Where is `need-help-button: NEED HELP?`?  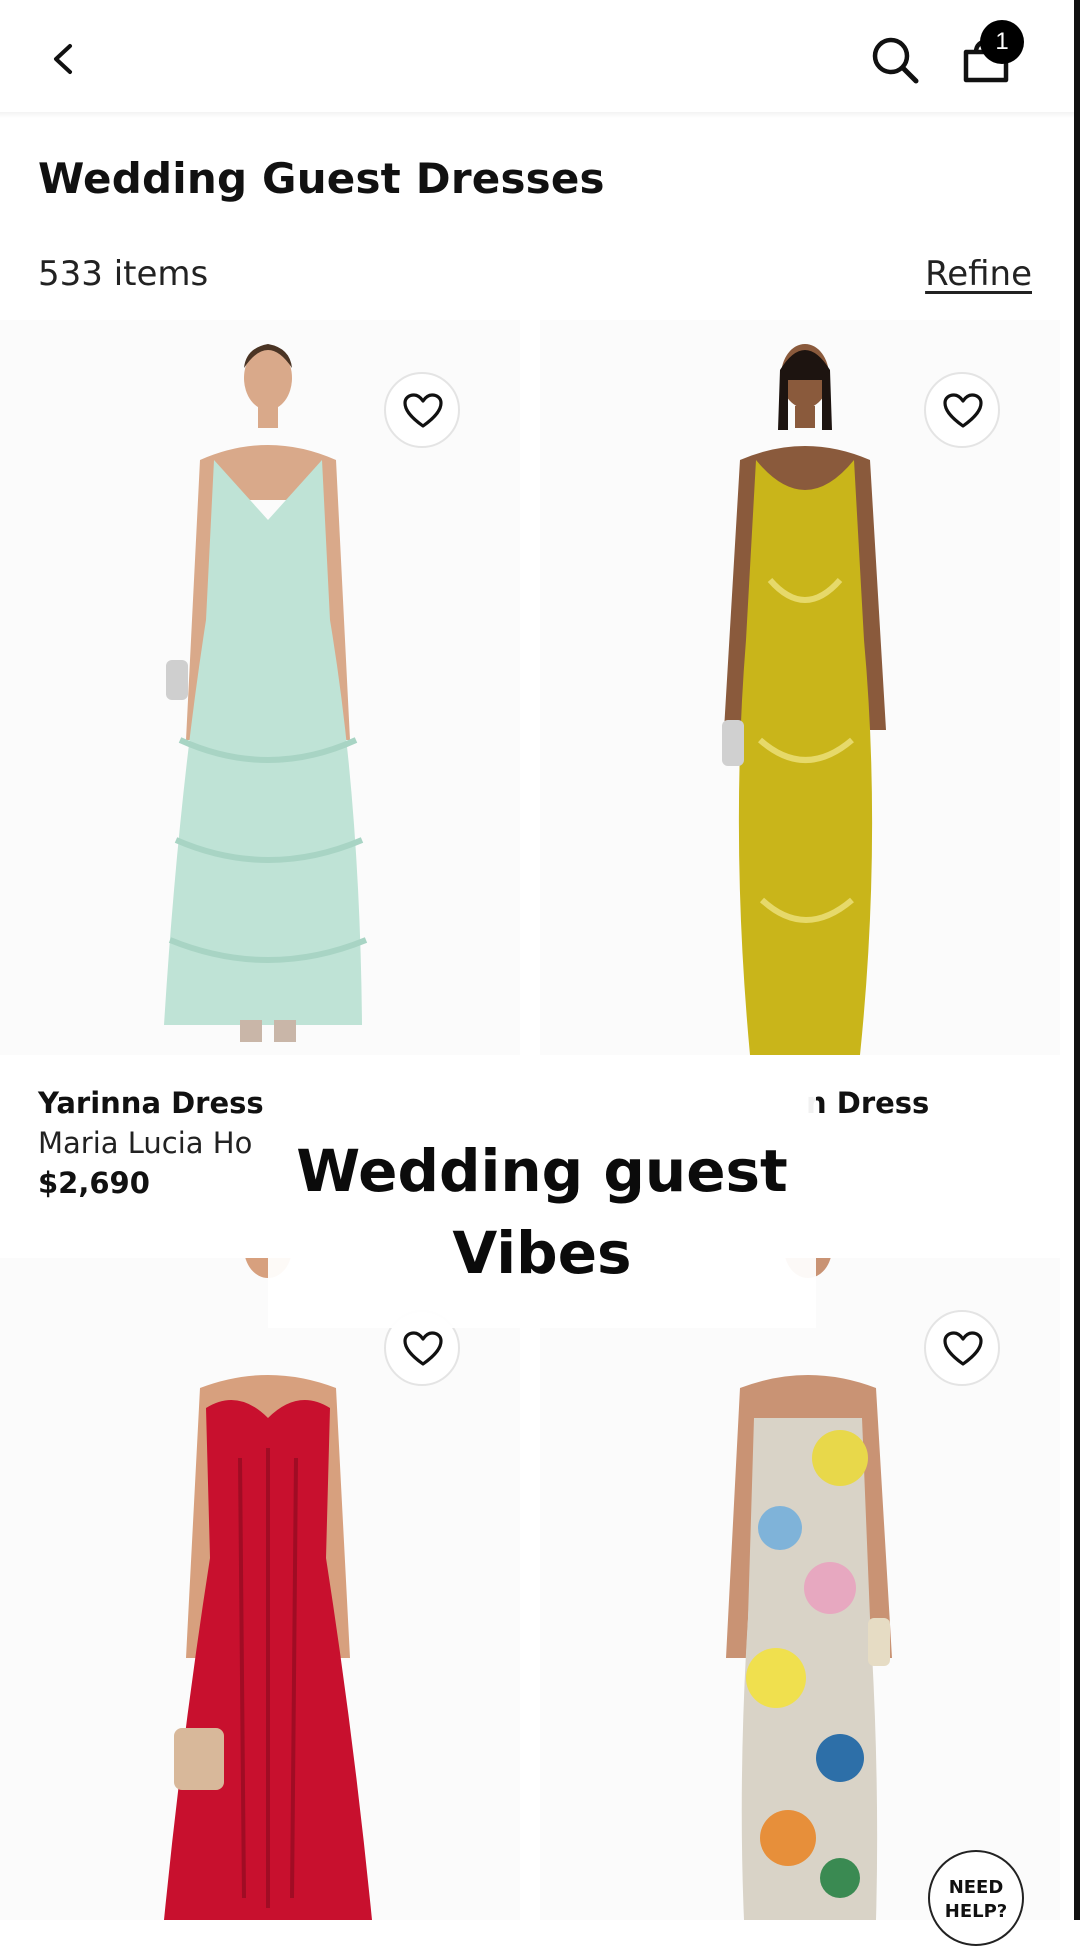 need-help-button: NEED HELP? is located at coordinates (976, 1898).